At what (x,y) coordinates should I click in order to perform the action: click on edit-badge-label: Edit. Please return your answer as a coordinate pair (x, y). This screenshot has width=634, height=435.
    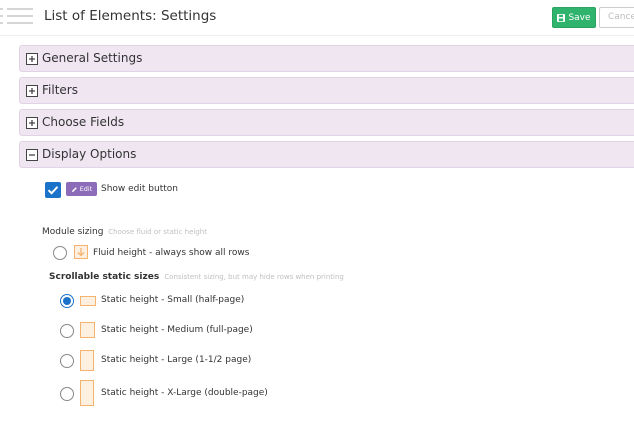
    Looking at the image, I should click on (86, 189).